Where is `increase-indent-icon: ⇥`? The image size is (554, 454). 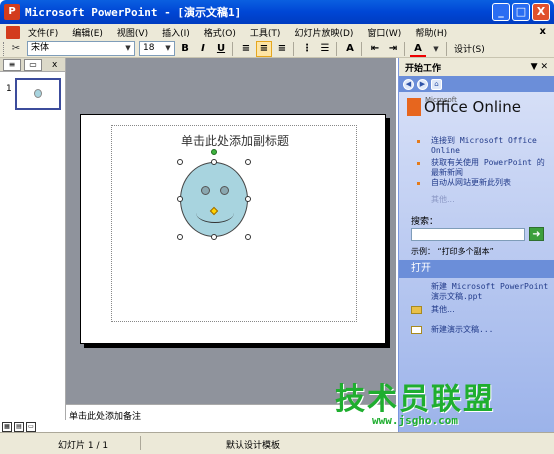 increase-indent-icon: ⇥ is located at coordinates (393, 49).